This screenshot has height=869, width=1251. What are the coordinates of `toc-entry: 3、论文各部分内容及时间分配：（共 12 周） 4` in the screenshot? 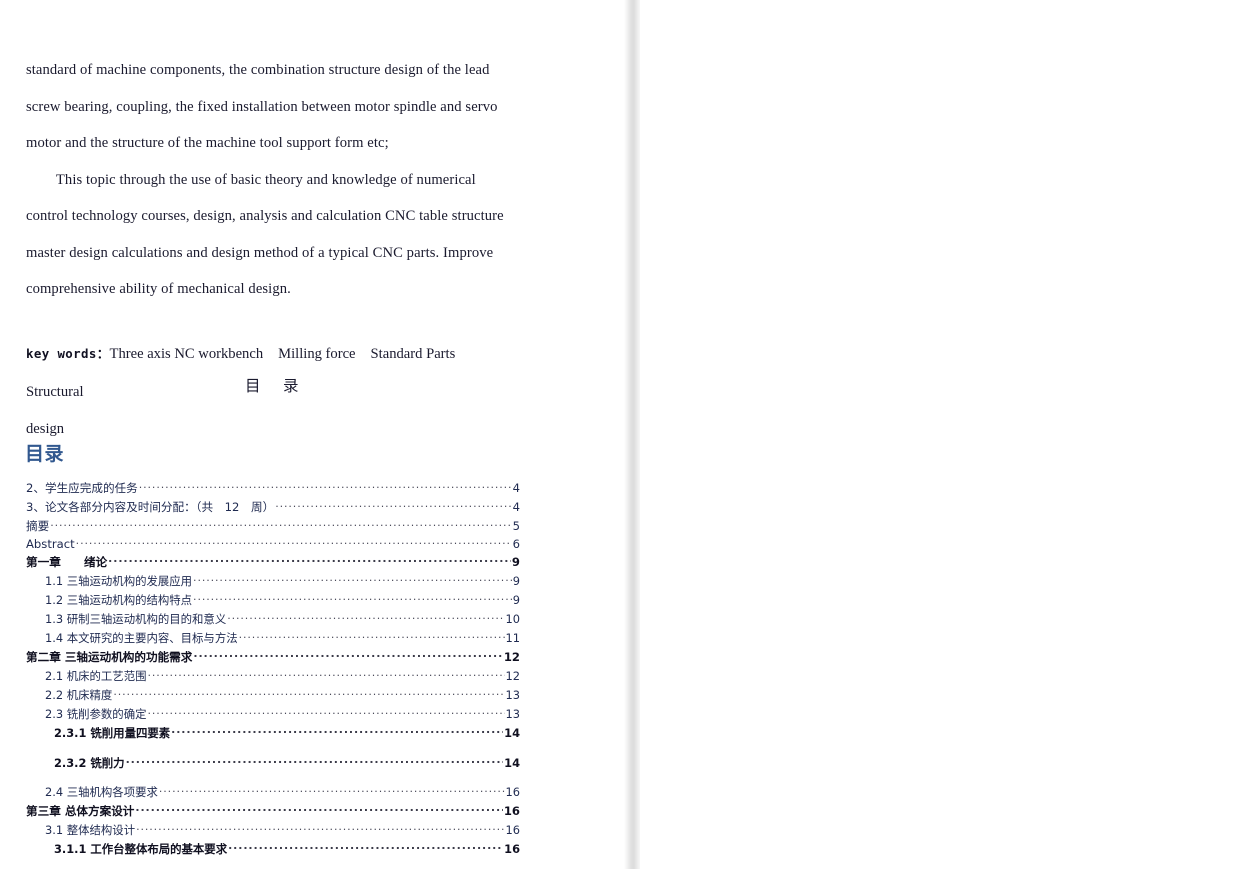 It's located at (273, 507).